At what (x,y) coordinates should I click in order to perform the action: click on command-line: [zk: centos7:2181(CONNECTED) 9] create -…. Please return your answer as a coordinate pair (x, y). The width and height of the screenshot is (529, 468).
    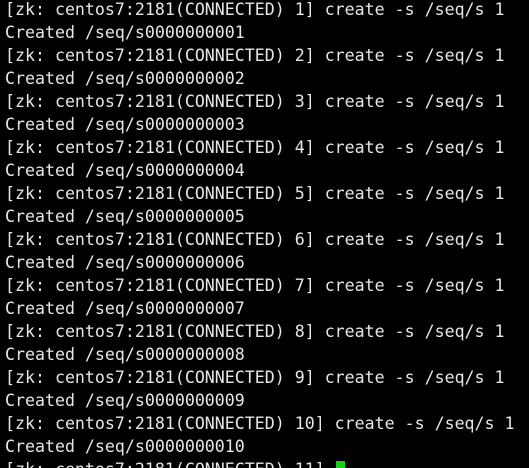
    Looking at the image, I should click on (255, 377).